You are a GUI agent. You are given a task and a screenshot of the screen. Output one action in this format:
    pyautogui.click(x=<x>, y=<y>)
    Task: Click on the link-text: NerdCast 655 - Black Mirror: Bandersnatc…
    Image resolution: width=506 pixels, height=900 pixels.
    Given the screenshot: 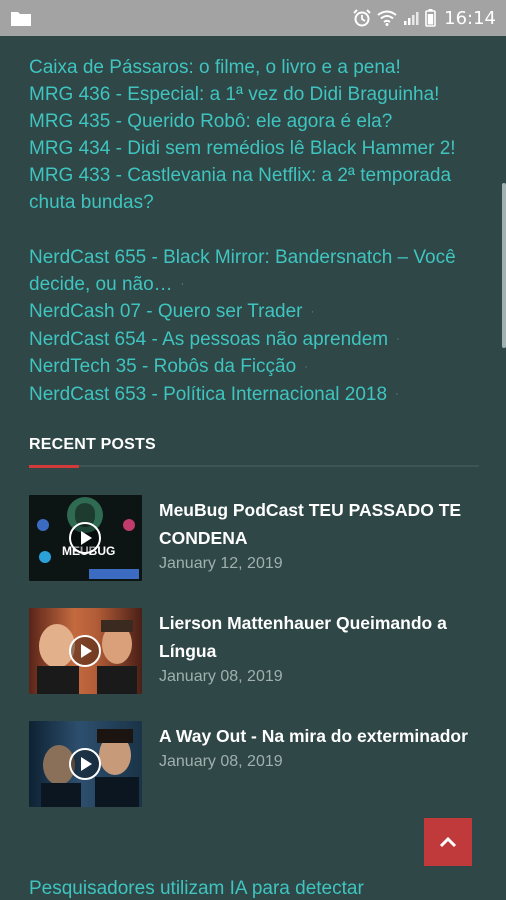 What is the action you would take?
    pyautogui.click(x=242, y=271)
    